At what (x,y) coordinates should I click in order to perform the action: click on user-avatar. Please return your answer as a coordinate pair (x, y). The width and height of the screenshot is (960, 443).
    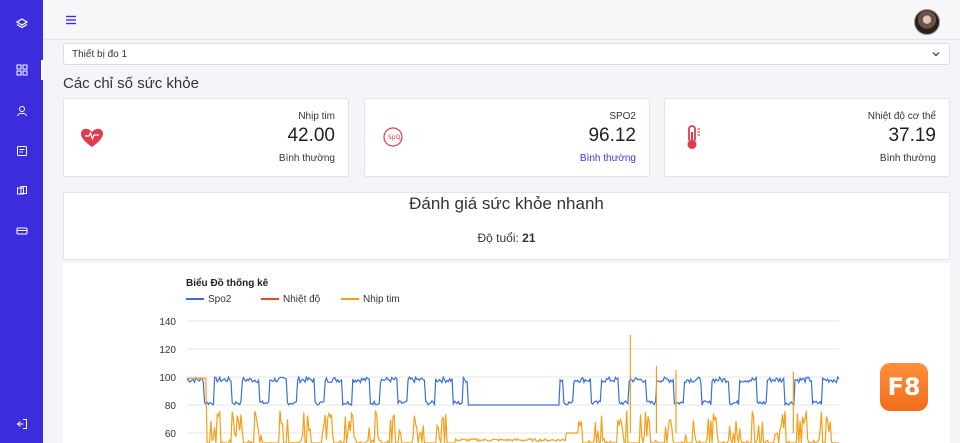
    Looking at the image, I should click on (927, 22).